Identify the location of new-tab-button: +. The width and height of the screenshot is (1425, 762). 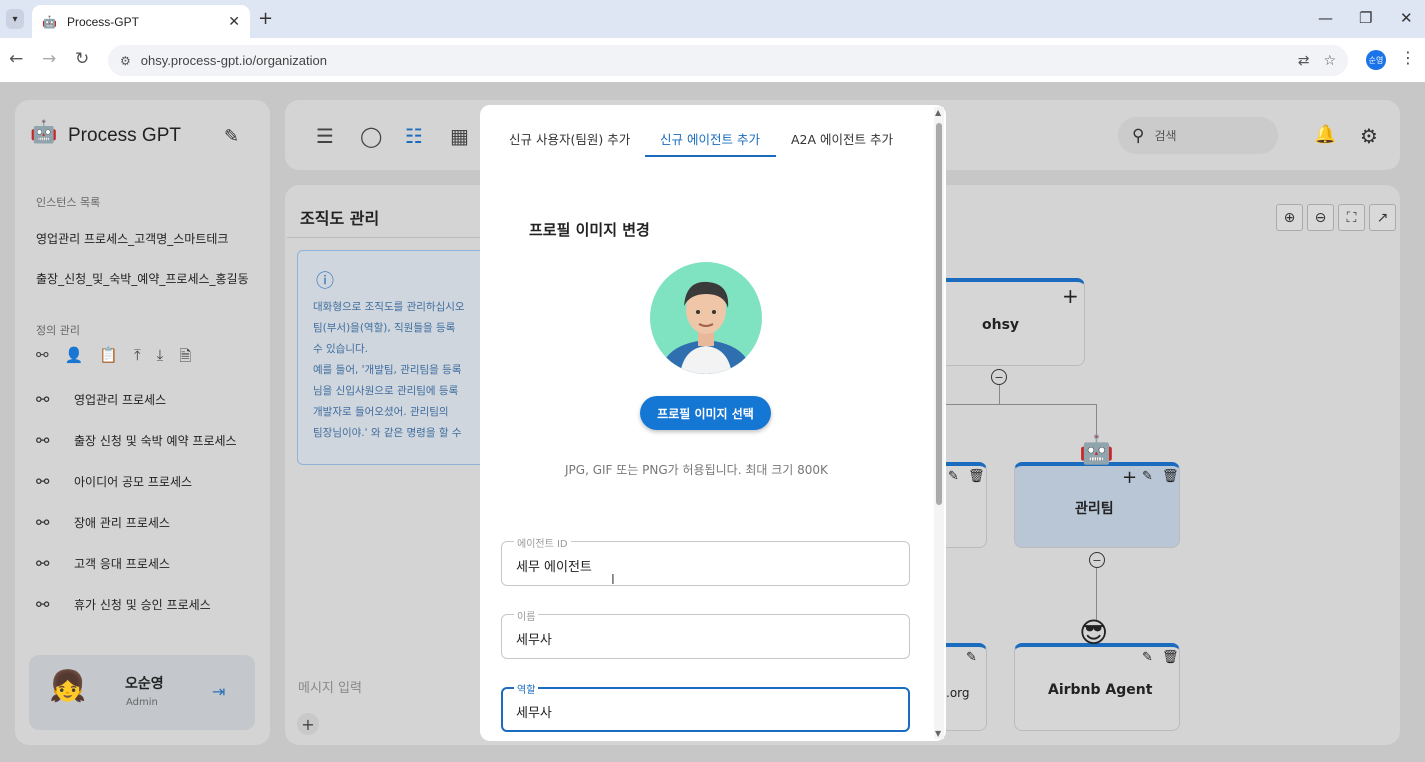
(265, 18).